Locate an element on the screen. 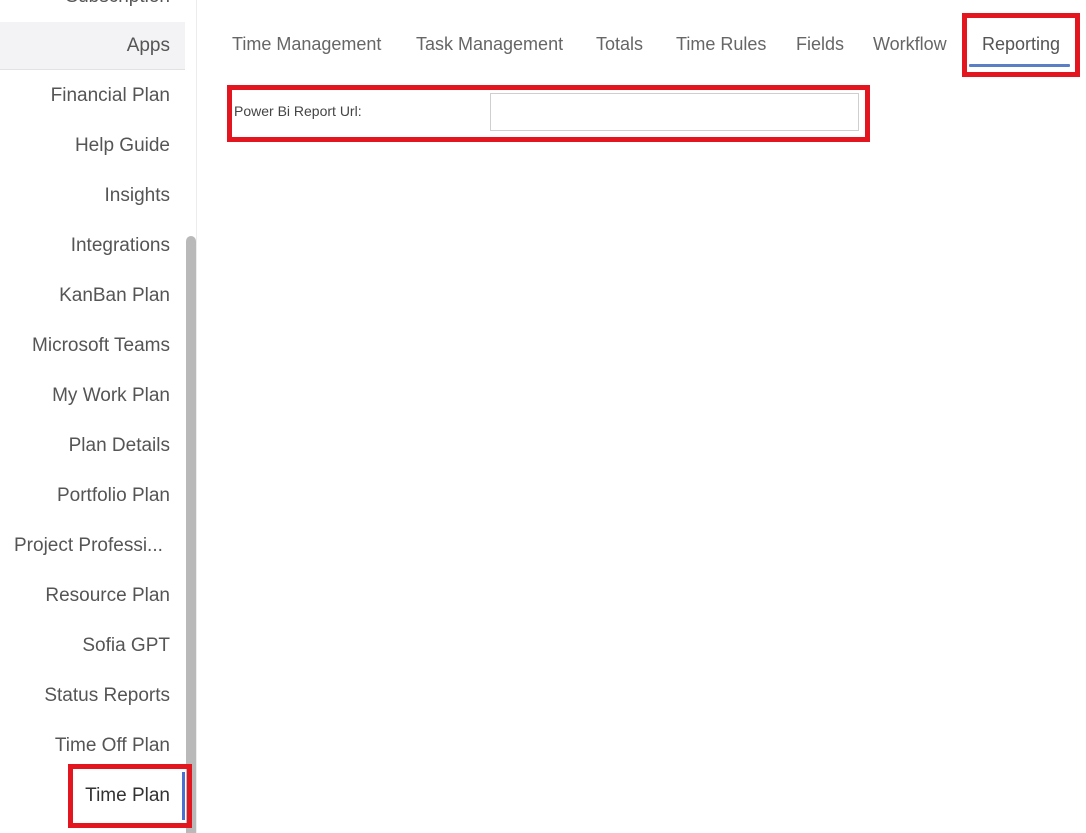 Image resolution: width=1086 pixels, height=833 pixels. power-bi-url-label: Power Bi Report Url: is located at coordinates (298, 111).